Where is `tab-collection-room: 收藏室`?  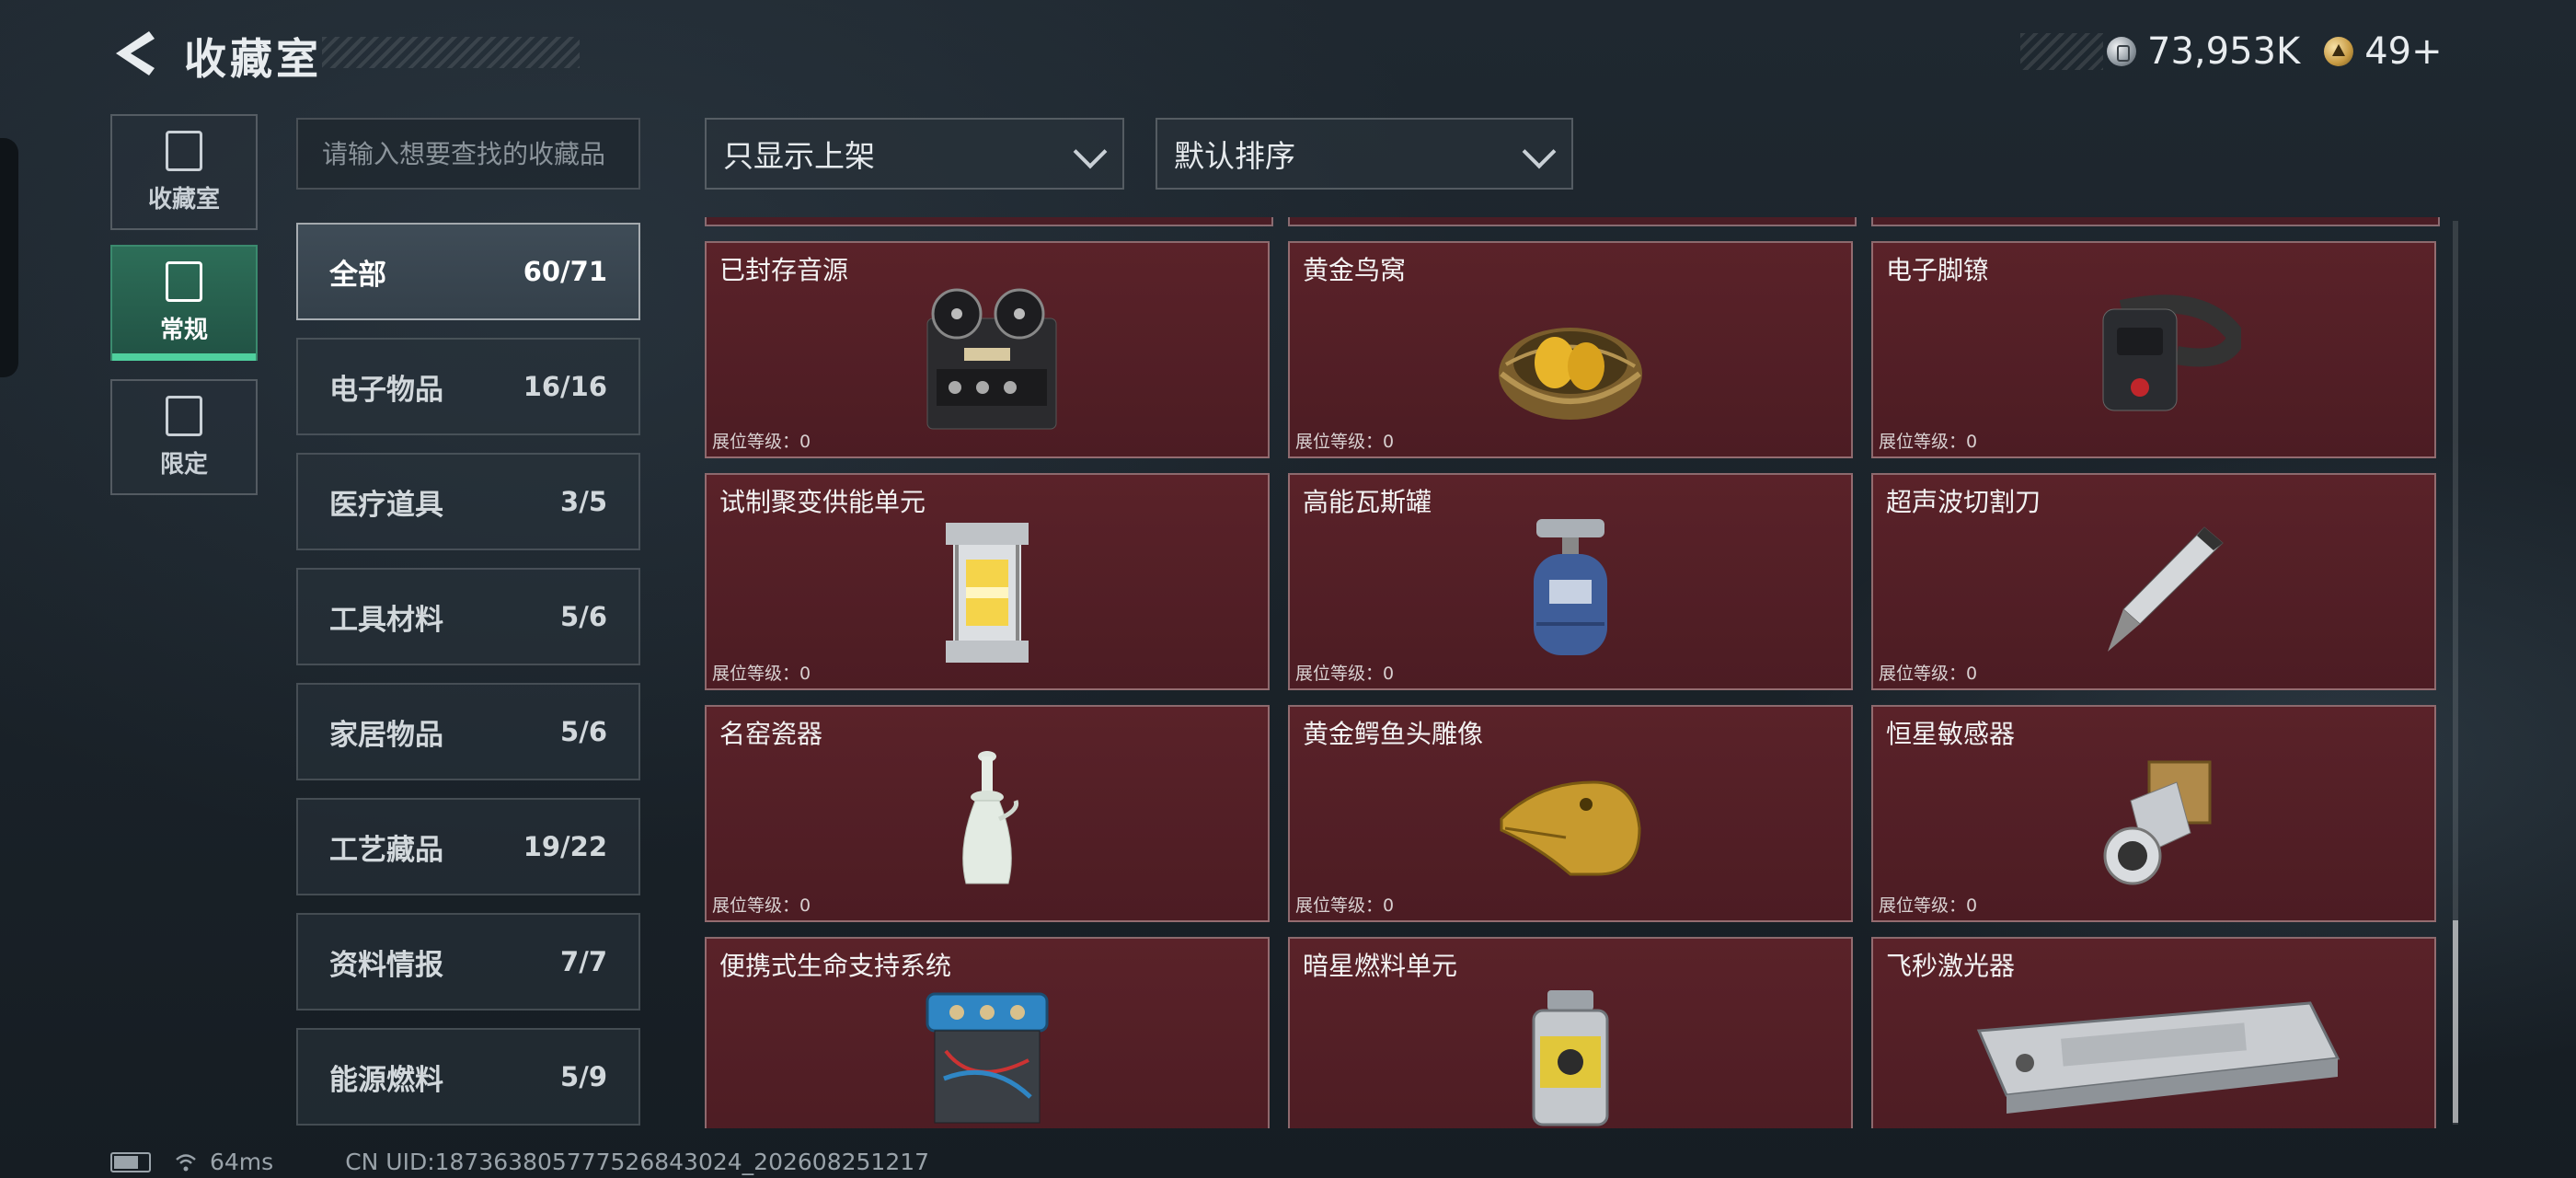 tab-collection-room: 收藏室 is located at coordinates (184, 172).